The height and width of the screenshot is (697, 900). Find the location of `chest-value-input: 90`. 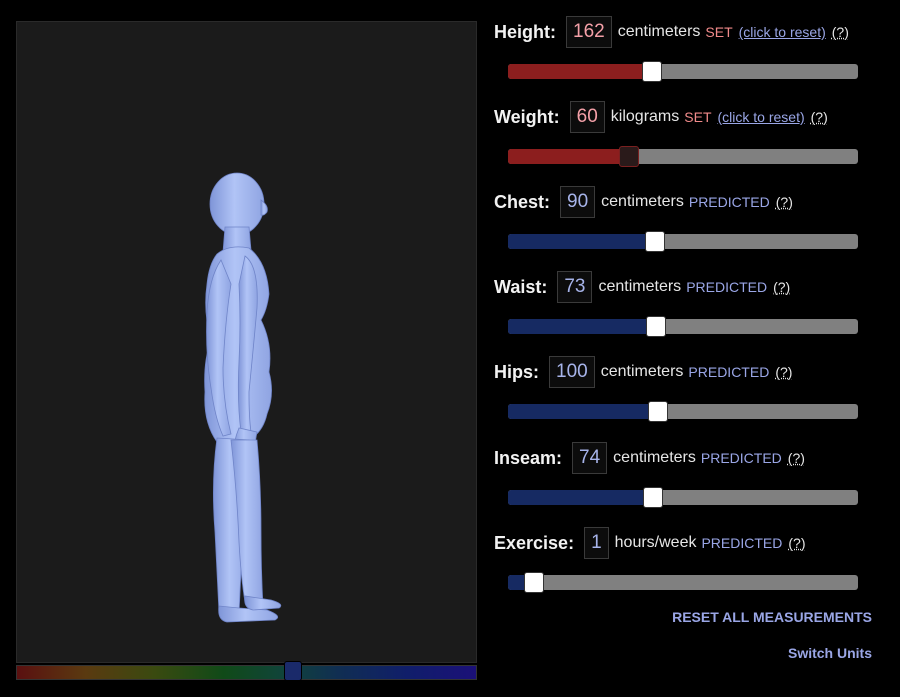

chest-value-input: 90 is located at coordinates (578, 202).